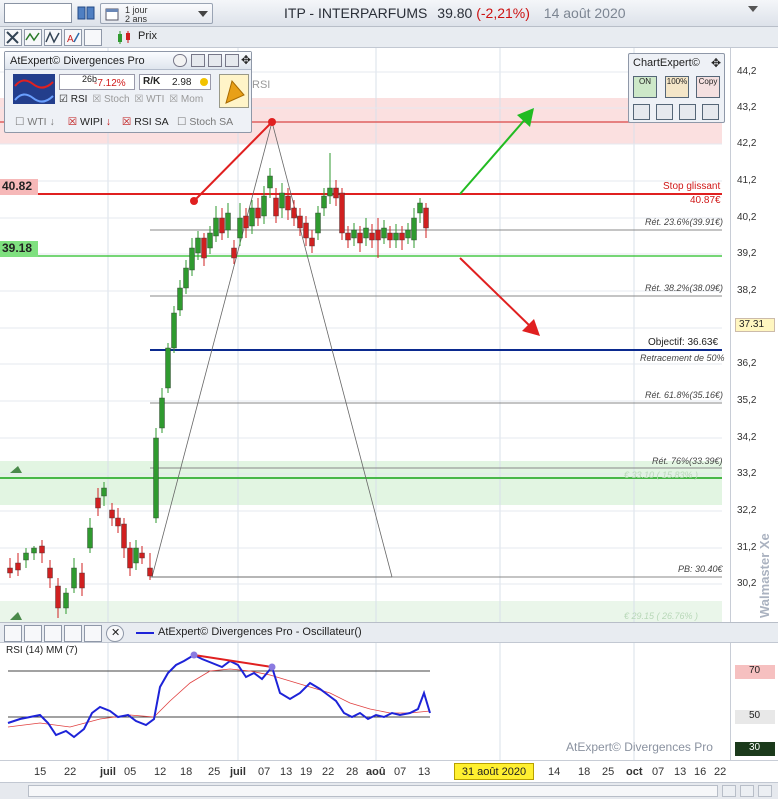  Describe the element at coordinates (373, 791) in the screenshot. I see `scroll-thumb` at that location.